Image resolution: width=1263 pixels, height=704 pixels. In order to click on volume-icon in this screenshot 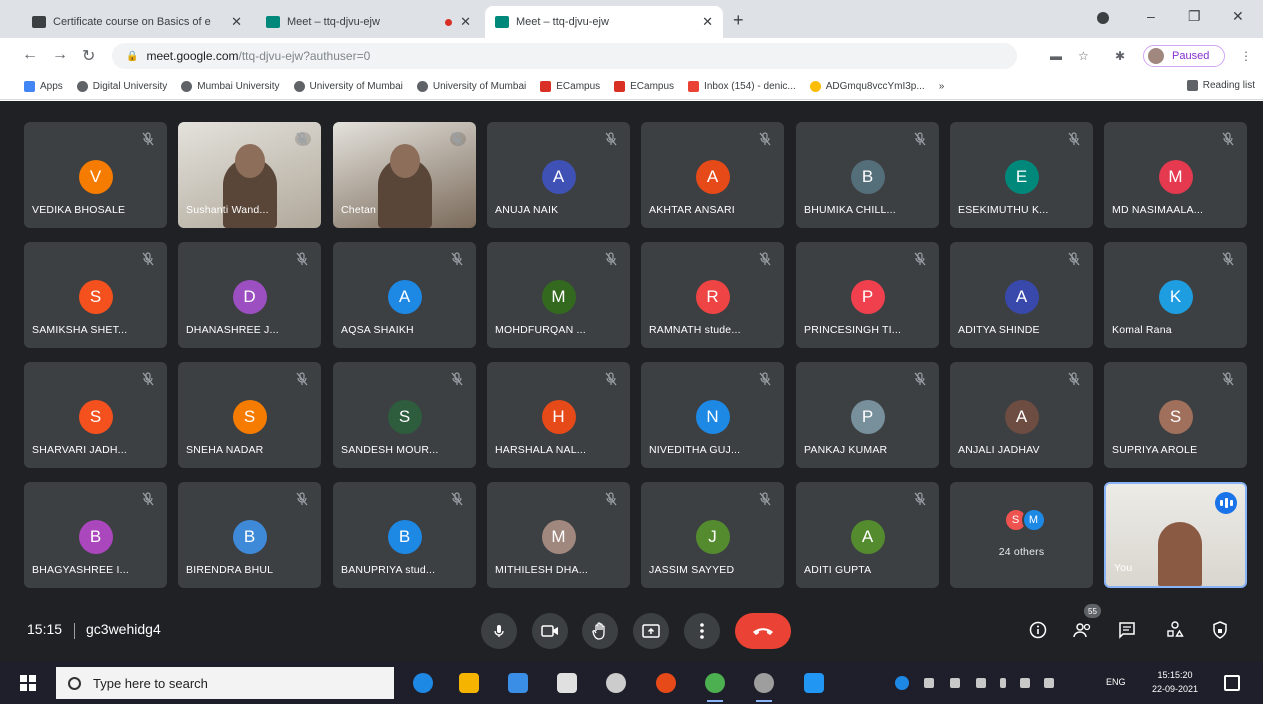, I will do `click(1049, 683)`.